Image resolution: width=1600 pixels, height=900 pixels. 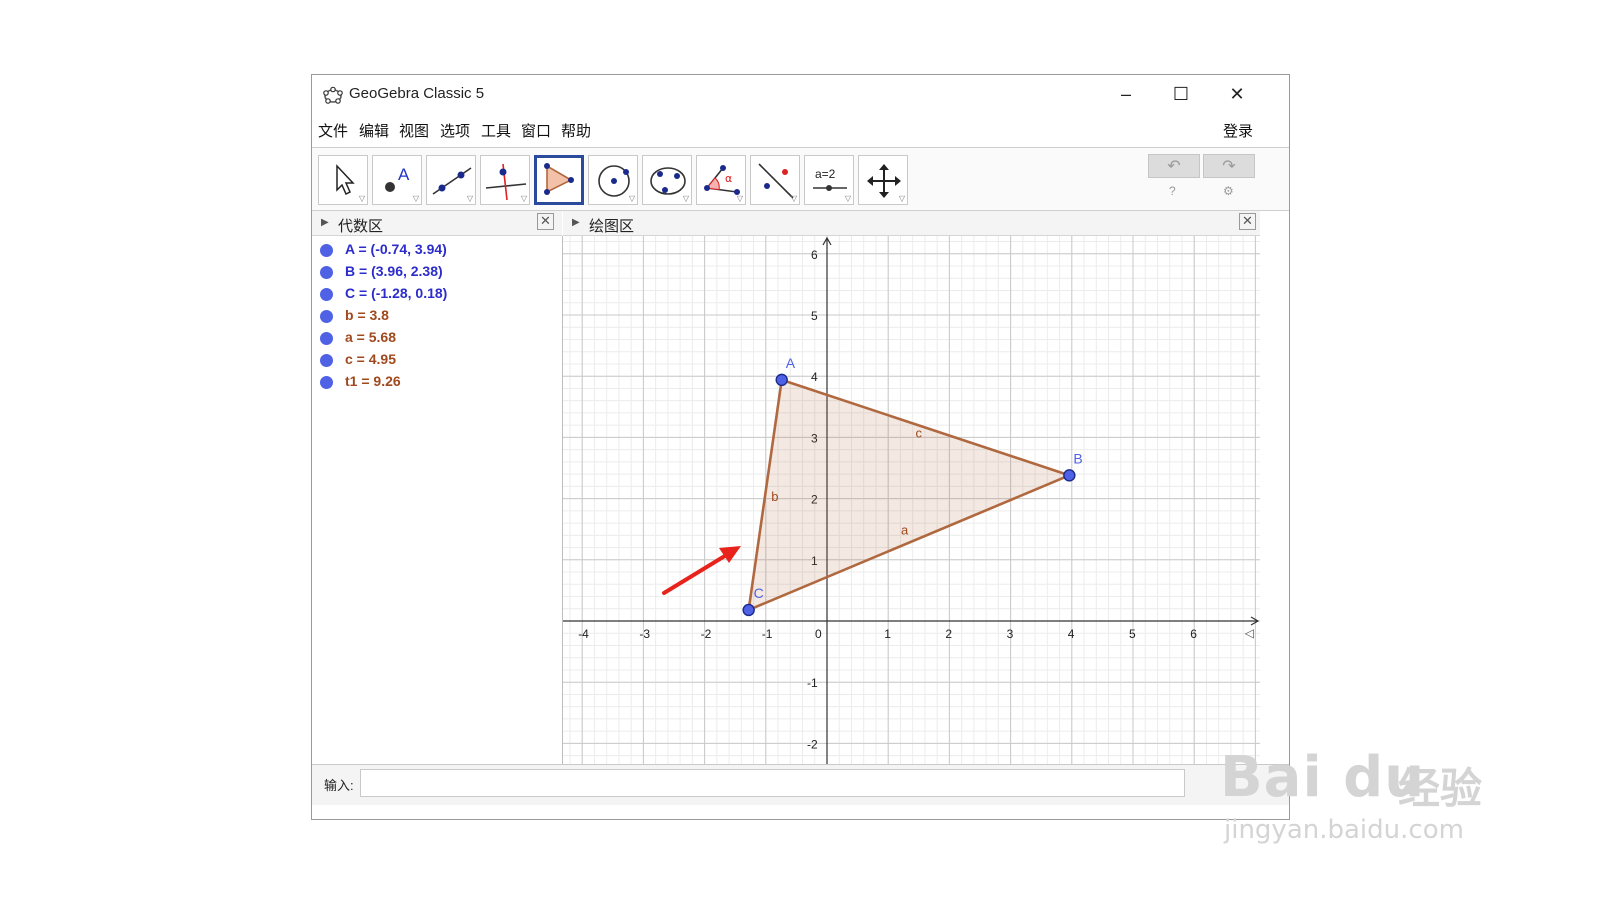 What do you see at coordinates (576, 130) in the screenshot?
I see `menu-help: 帮助` at bounding box center [576, 130].